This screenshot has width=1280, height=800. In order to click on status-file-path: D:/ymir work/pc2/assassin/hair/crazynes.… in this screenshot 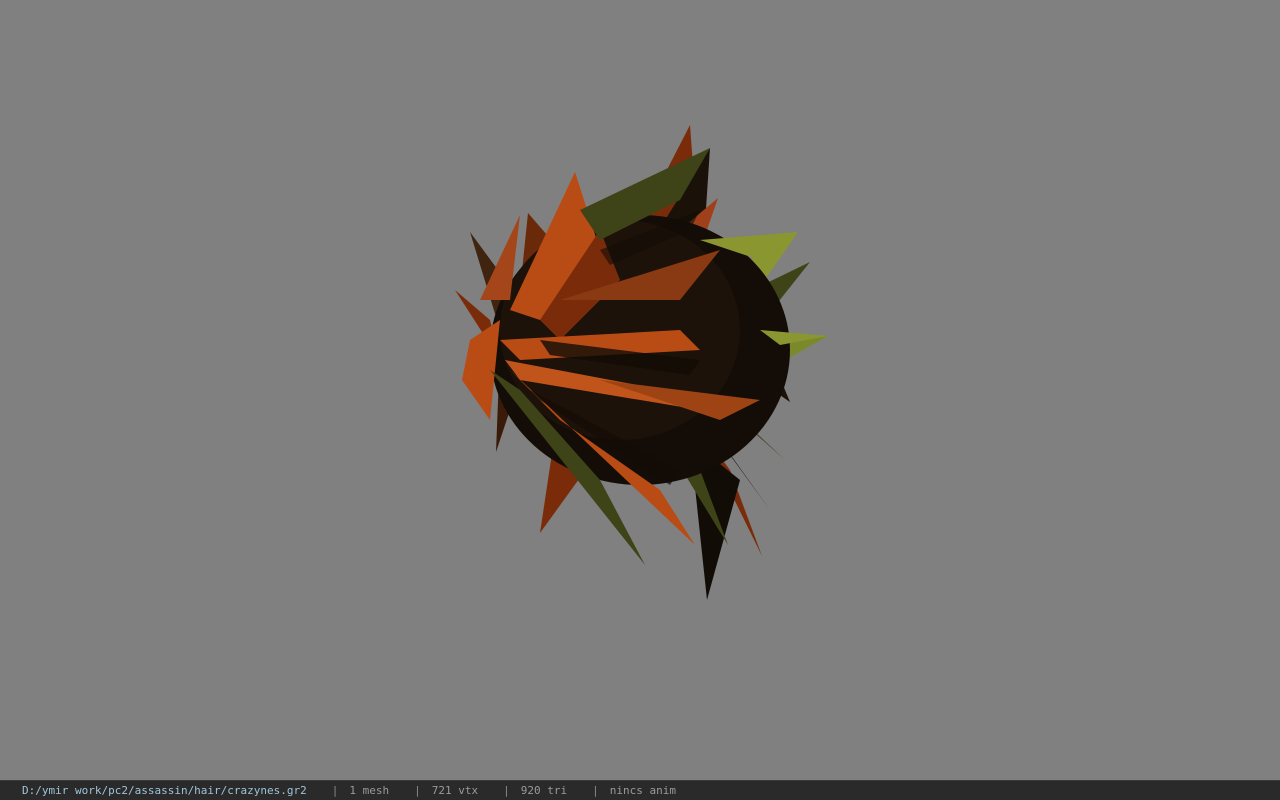, I will do `click(164, 790)`.